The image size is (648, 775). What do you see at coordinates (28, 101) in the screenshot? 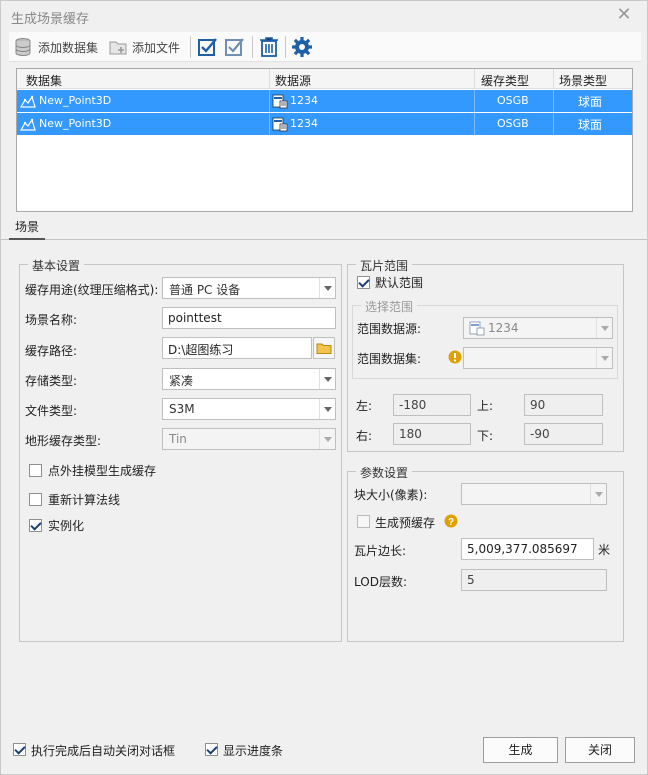
I see `point3d-dataset-icon` at bounding box center [28, 101].